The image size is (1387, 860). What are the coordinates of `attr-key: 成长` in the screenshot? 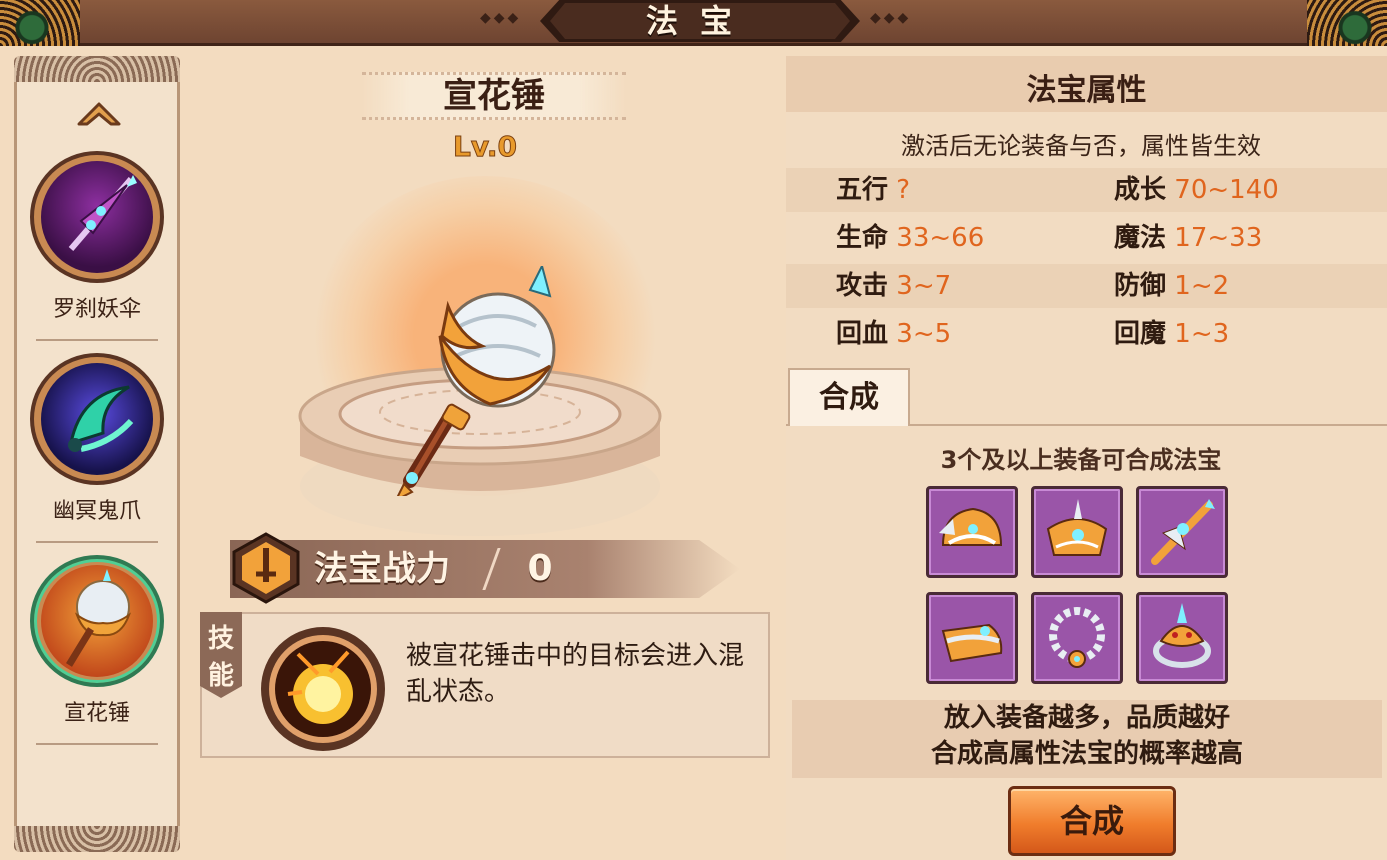 It's located at (1140, 190).